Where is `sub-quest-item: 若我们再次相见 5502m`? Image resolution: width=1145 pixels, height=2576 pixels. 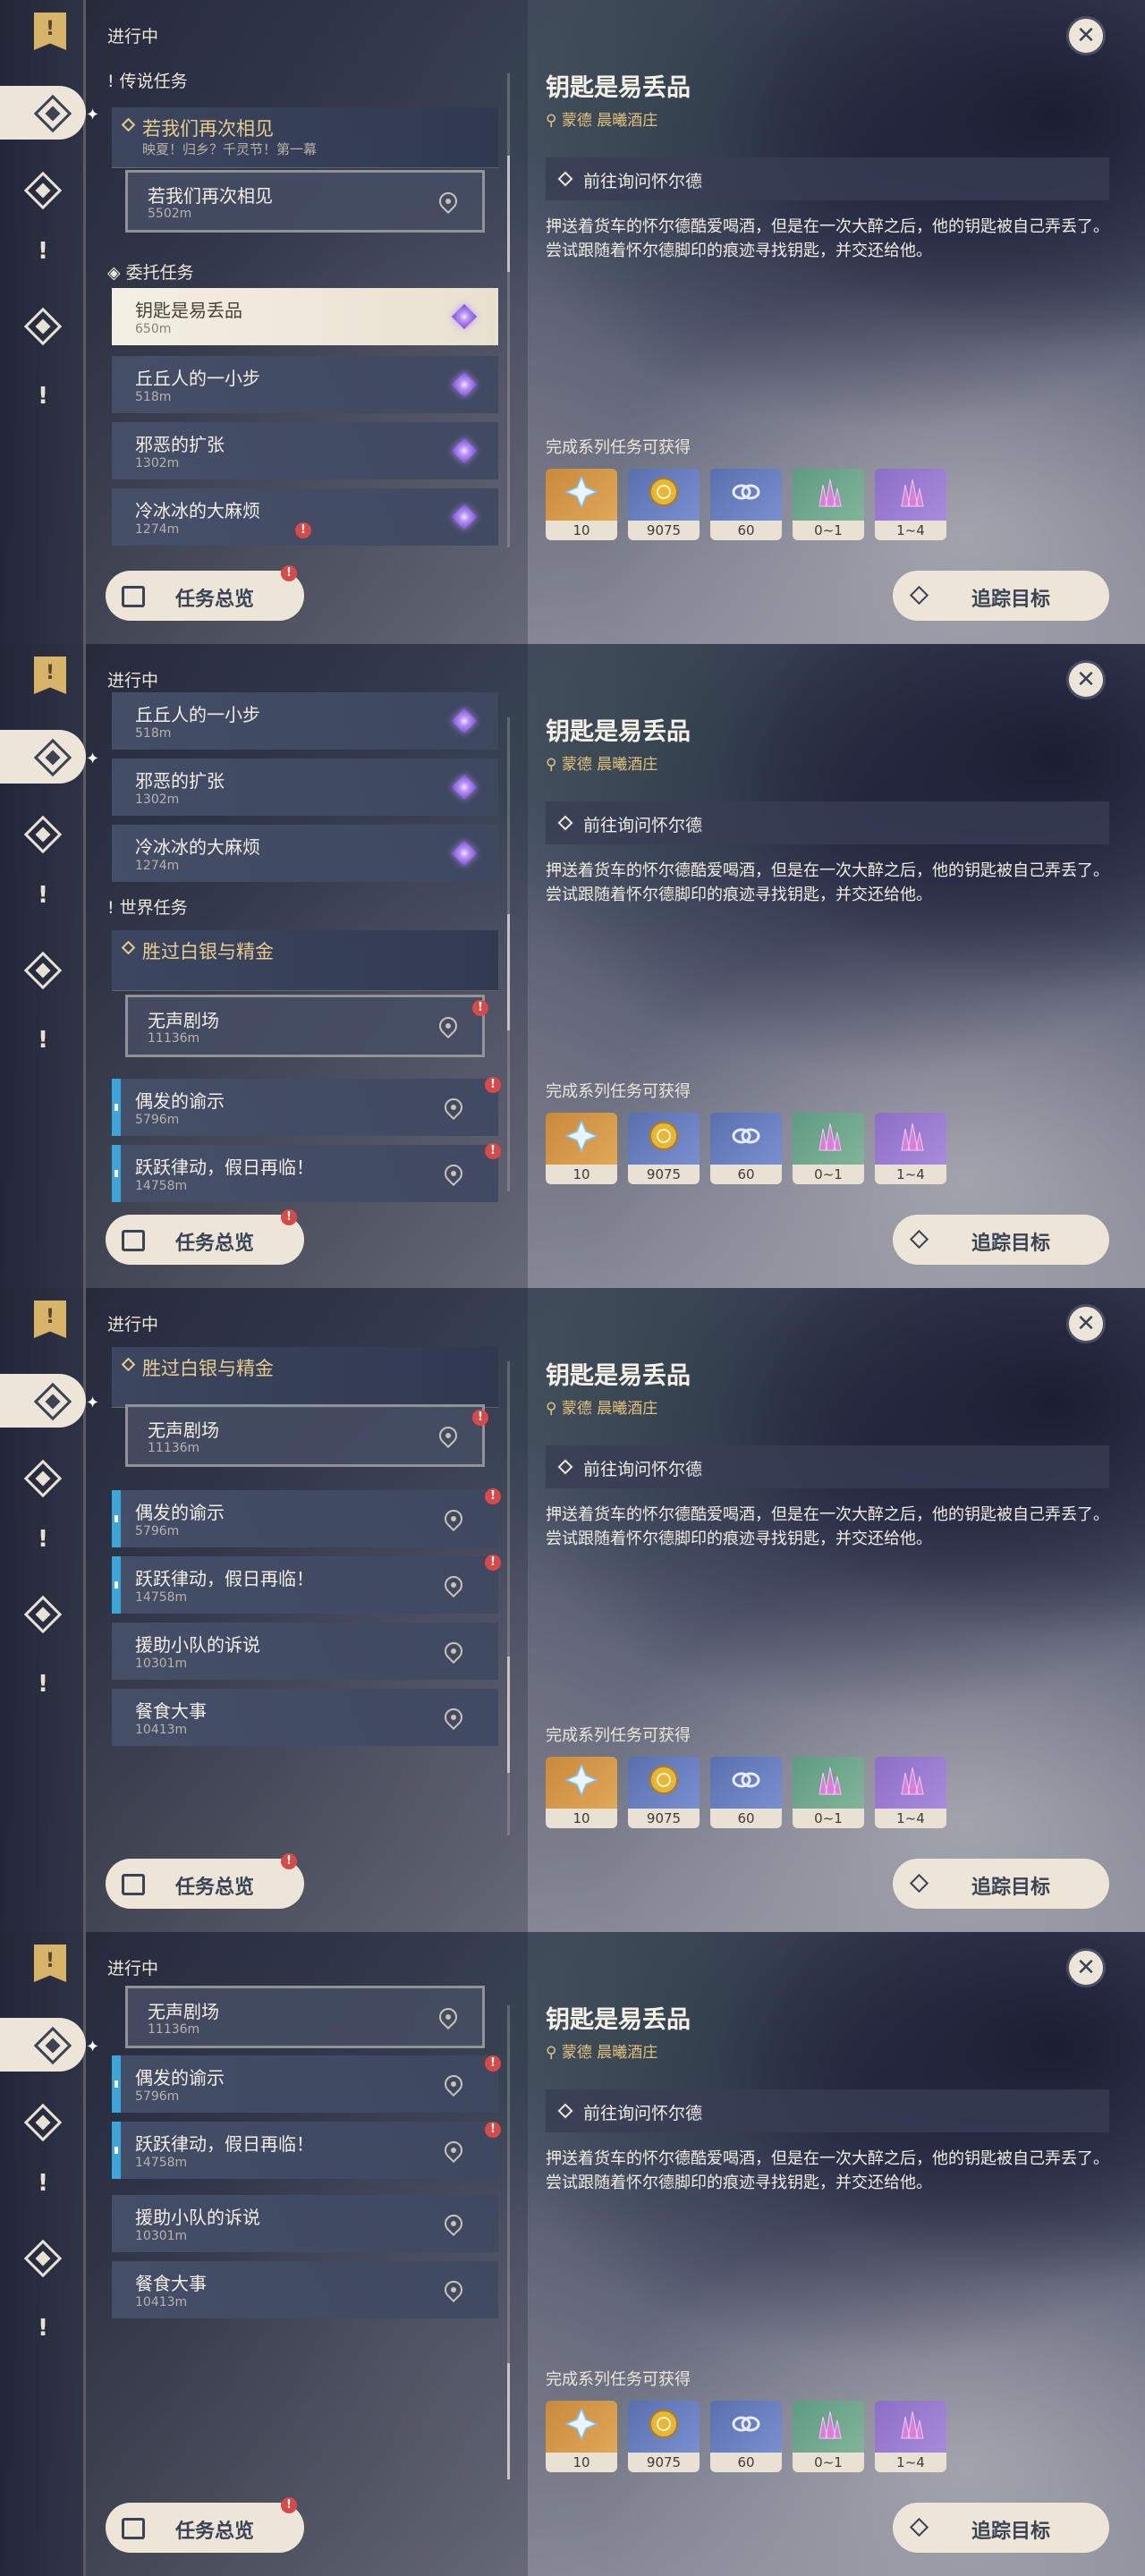 sub-quest-item: 若我们再次相见 5502m is located at coordinates (305, 201).